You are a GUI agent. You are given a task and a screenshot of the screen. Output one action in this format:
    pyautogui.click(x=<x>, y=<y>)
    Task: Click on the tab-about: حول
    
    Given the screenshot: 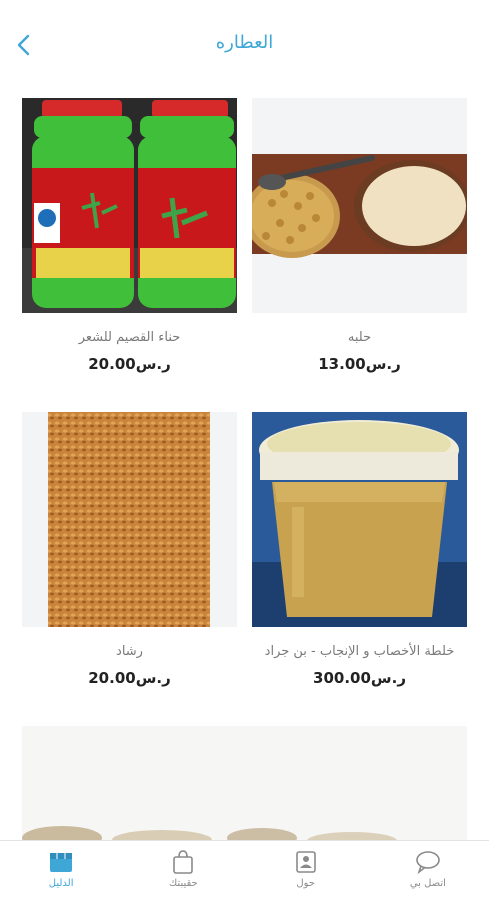 What is the action you would take?
    pyautogui.click(x=306, y=870)
    